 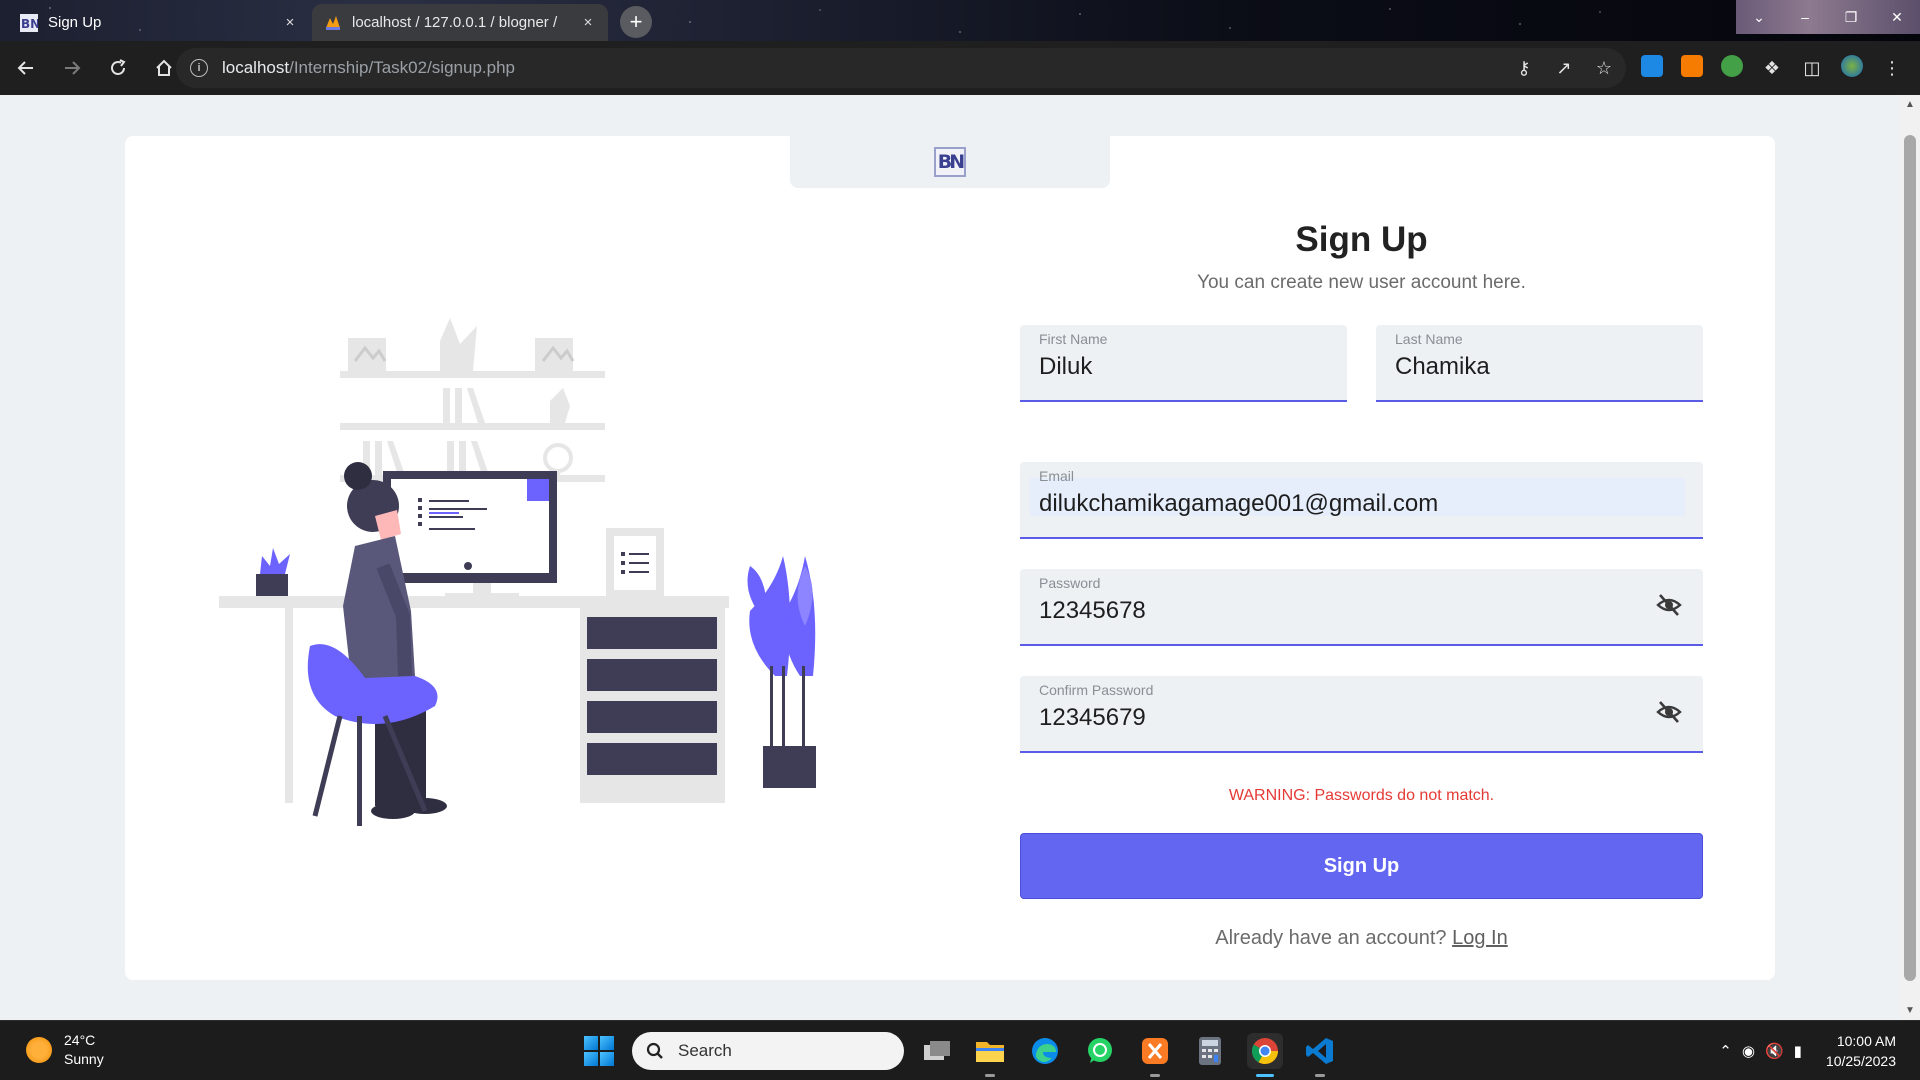 What do you see at coordinates (256, 67) in the screenshot?
I see `url-host: localhost` at bounding box center [256, 67].